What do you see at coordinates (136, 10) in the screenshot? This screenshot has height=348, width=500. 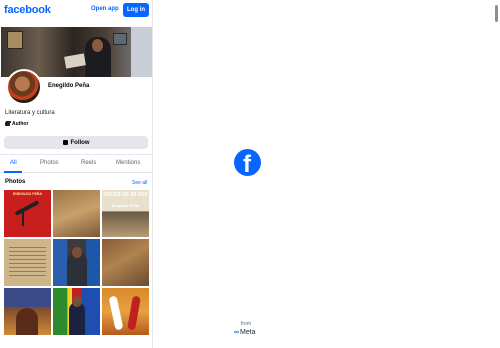 I see `login-button: Log in` at bounding box center [136, 10].